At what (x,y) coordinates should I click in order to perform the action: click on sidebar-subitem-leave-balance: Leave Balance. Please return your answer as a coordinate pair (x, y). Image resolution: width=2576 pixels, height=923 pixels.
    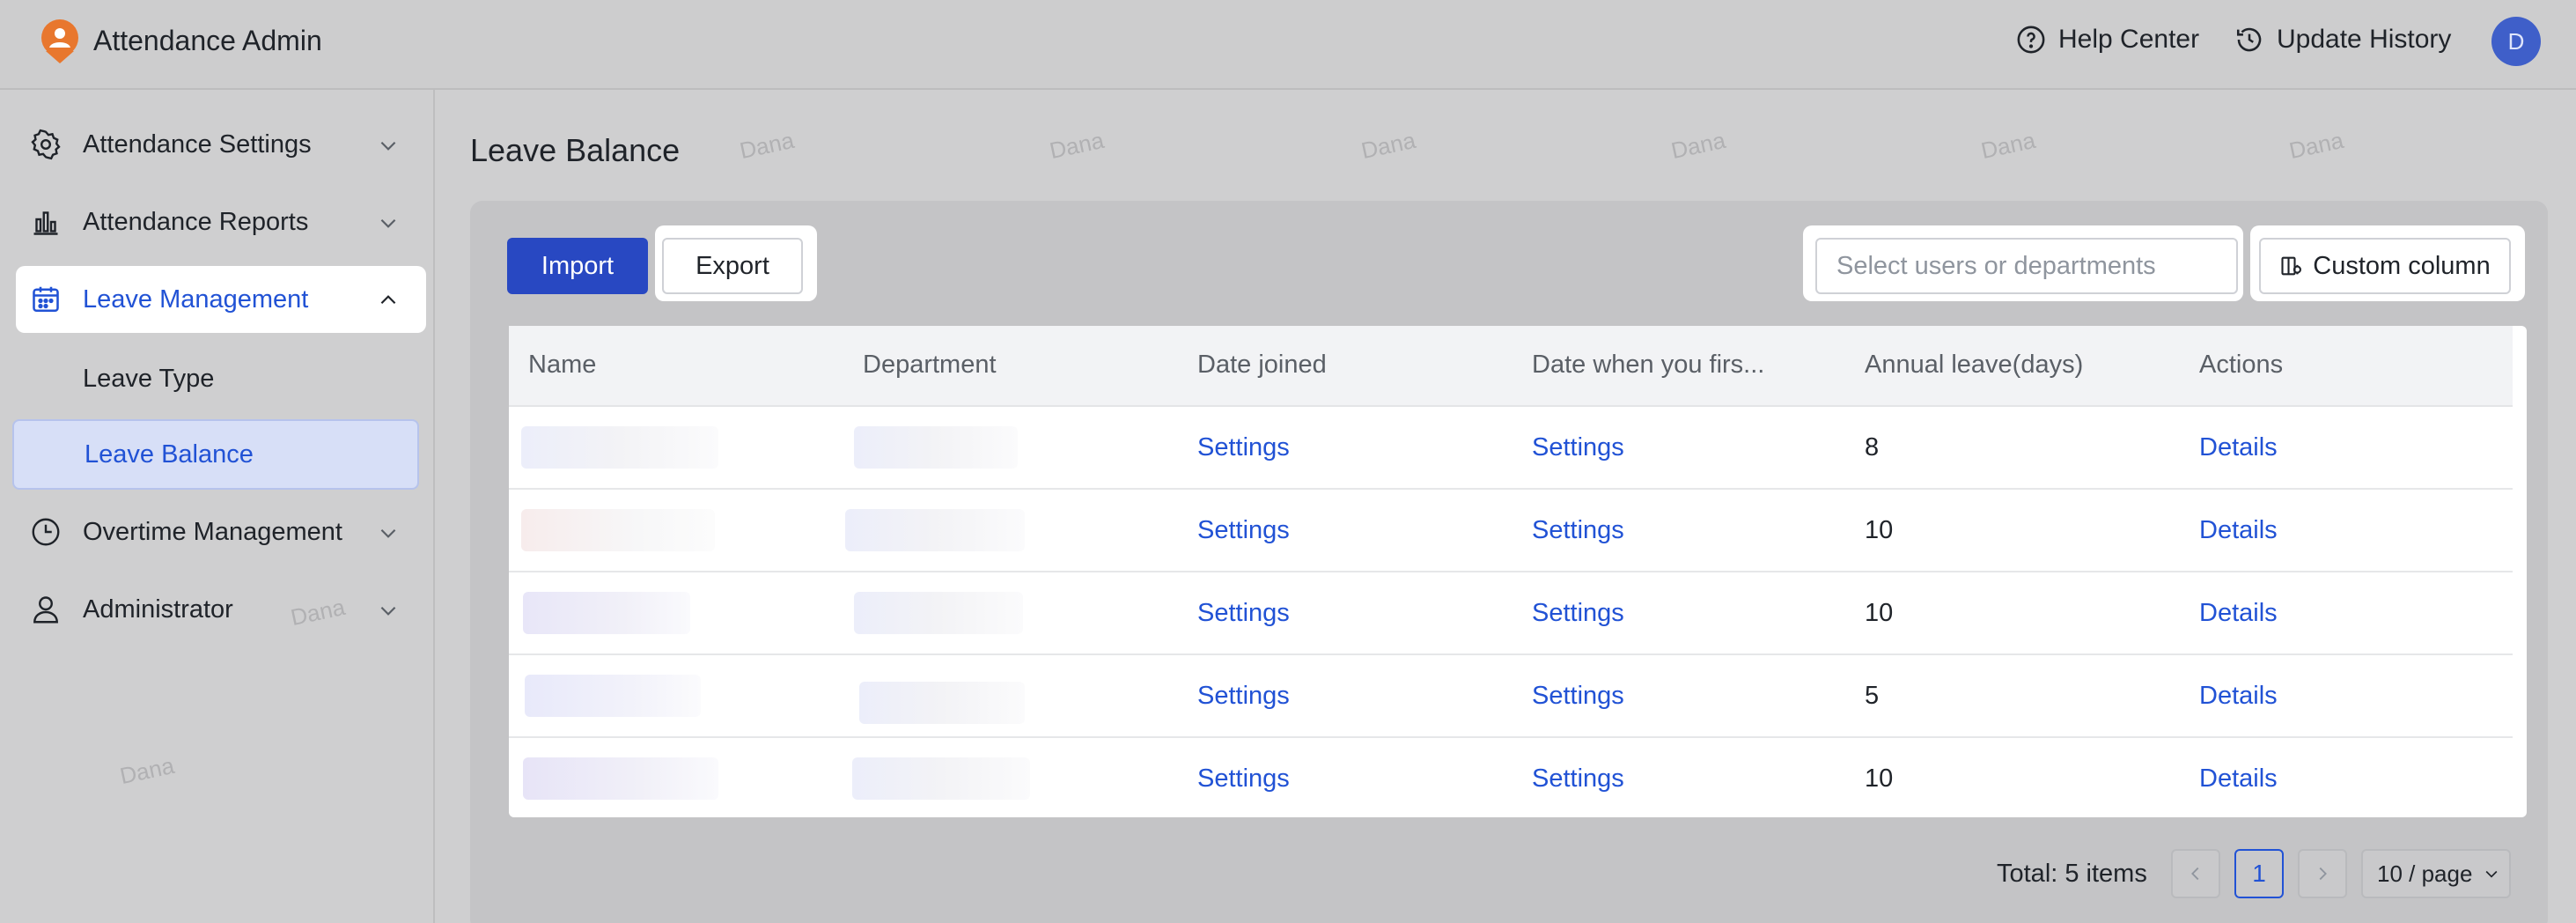
    Looking at the image, I should click on (216, 455).